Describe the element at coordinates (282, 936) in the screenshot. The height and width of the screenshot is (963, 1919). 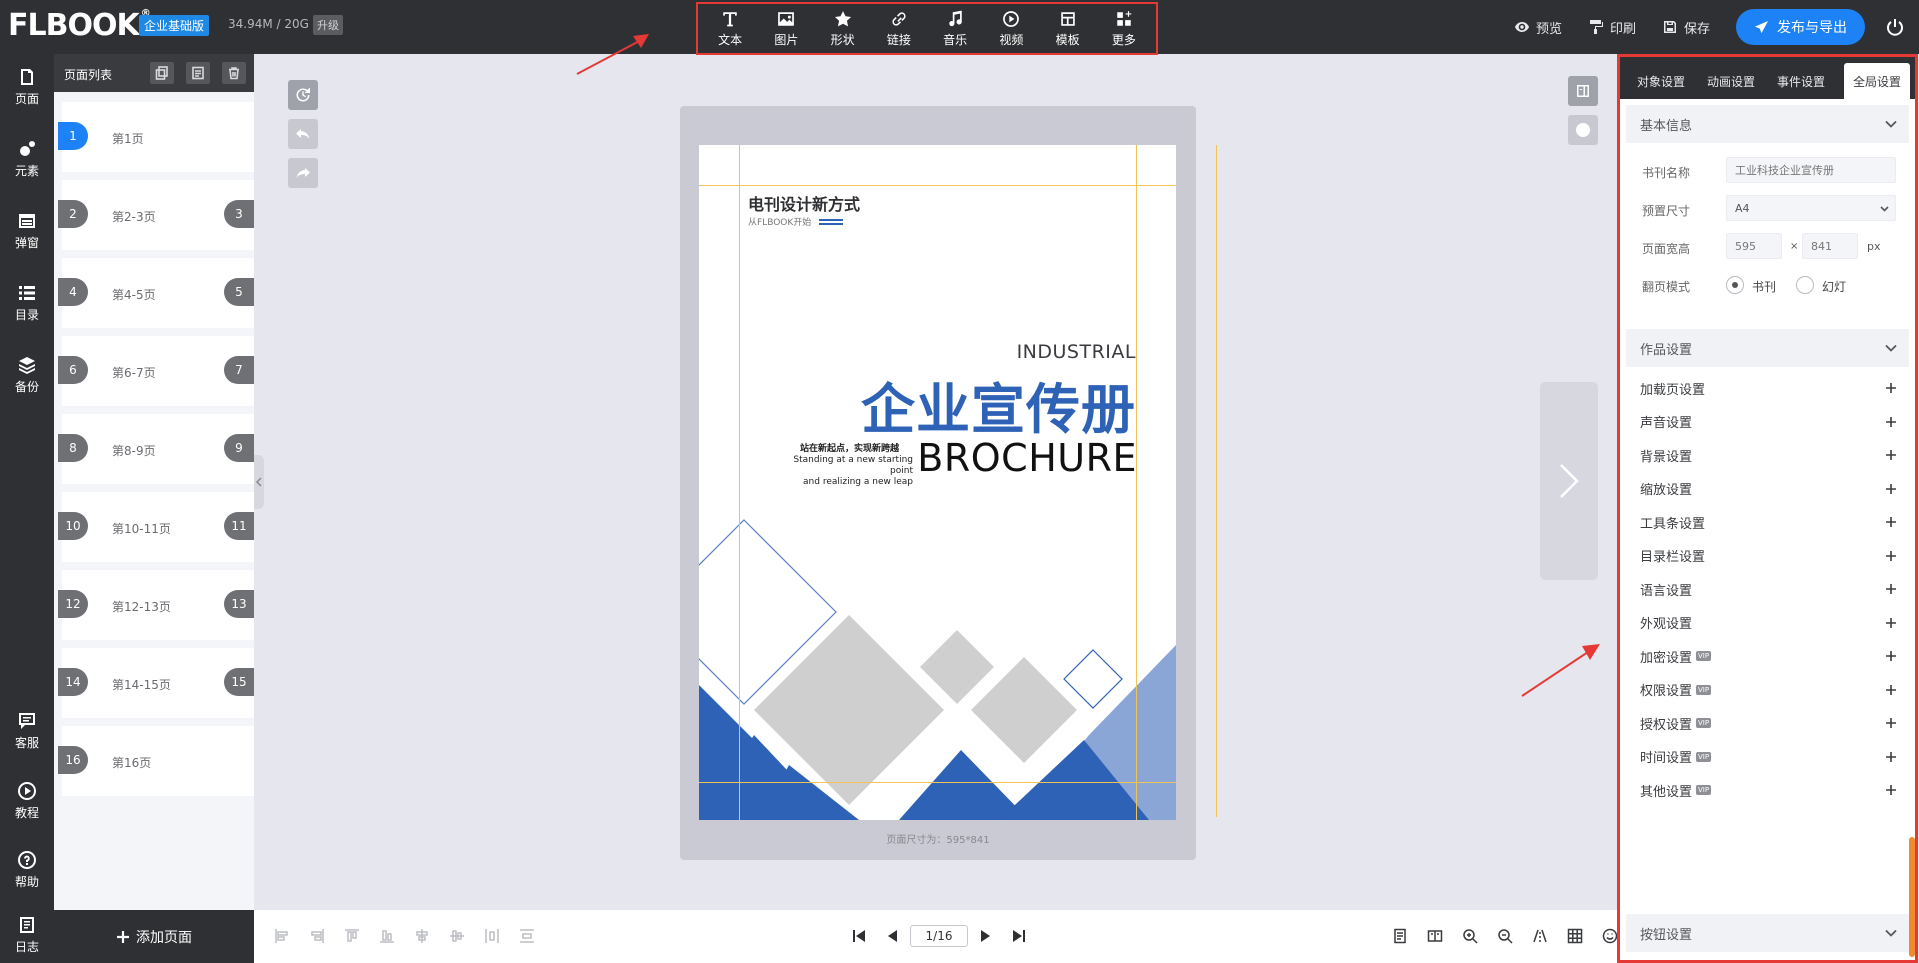
I see `align-left-button` at that location.